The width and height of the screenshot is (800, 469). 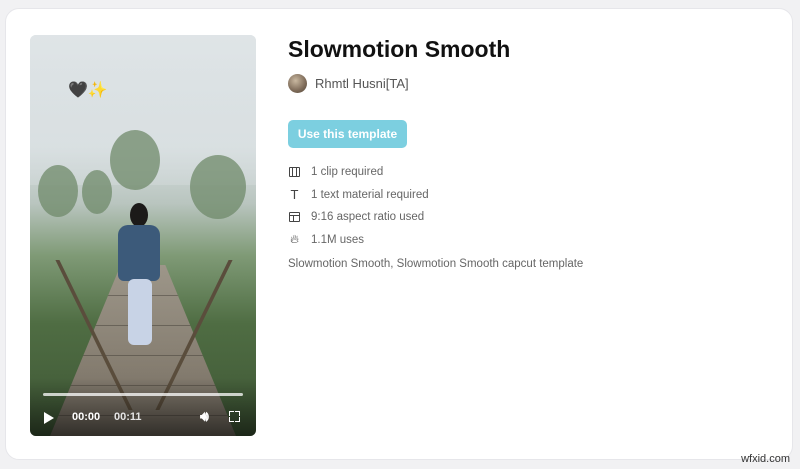 What do you see at coordinates (234, 416) in the screenshot?
I see `fullscreen-icon` at bounding box center [234, 416].